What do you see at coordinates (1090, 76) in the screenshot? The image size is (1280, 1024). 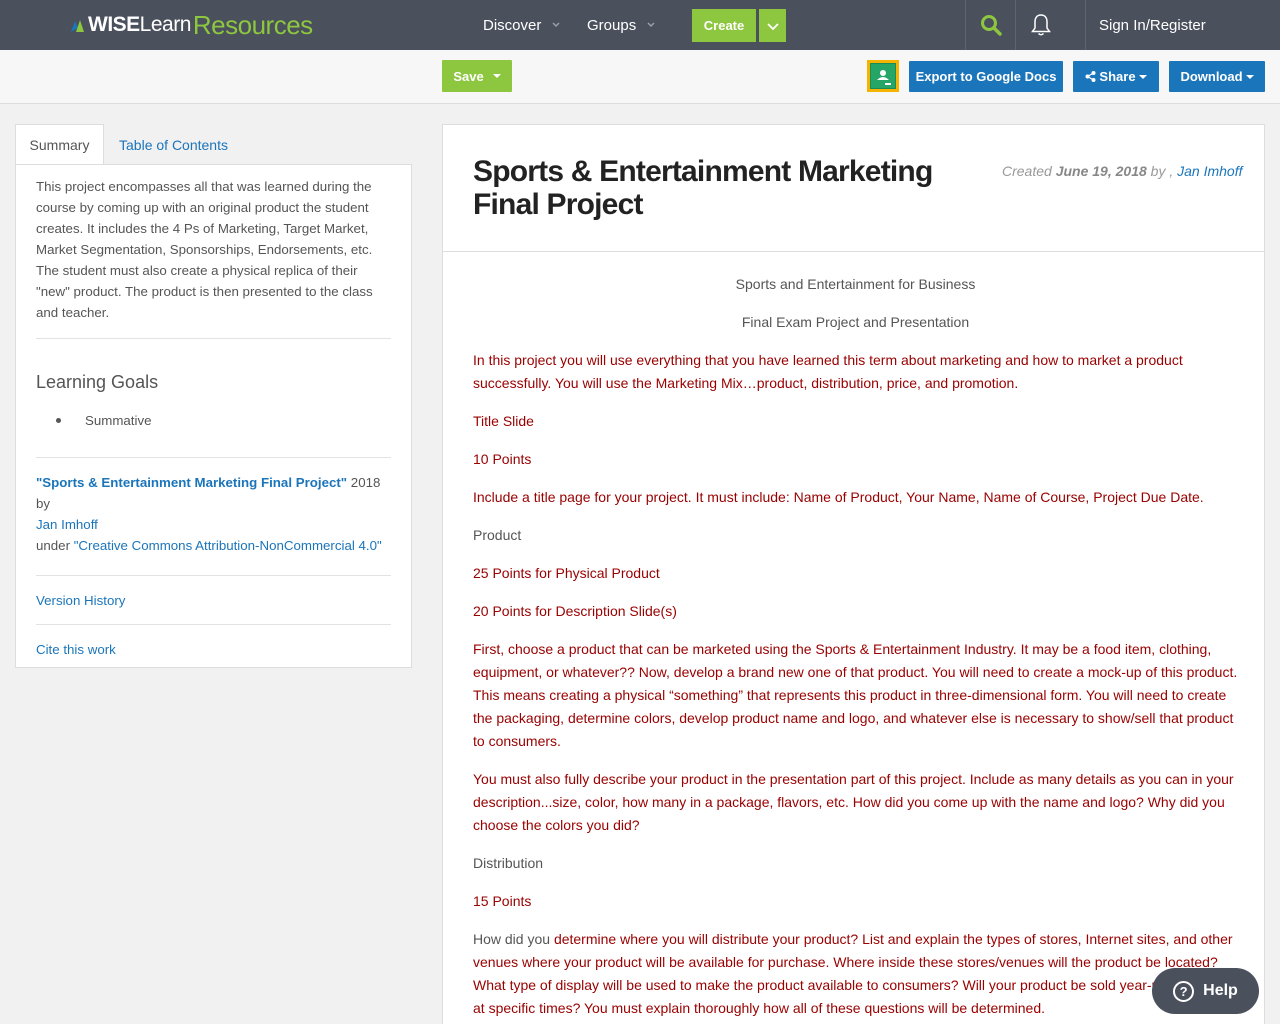 I see `share-icon` at bounding box center [1090, 76].